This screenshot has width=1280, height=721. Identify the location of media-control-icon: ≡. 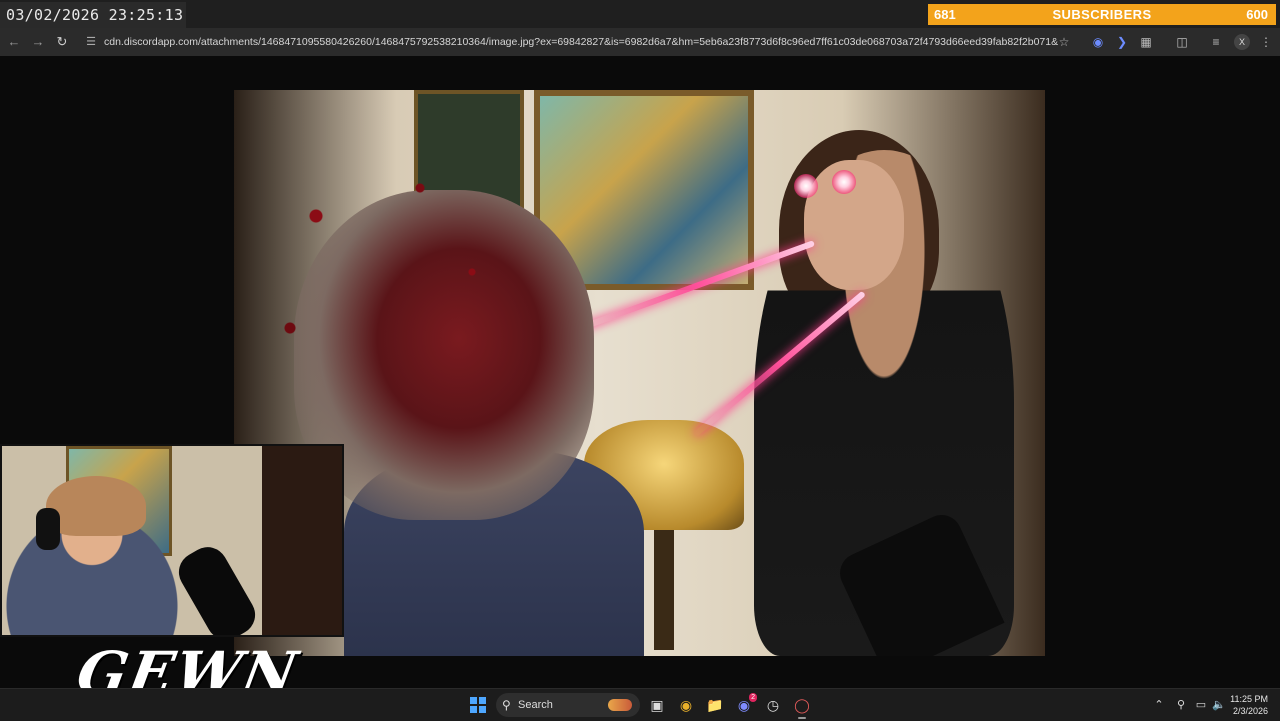
(1216, 42).